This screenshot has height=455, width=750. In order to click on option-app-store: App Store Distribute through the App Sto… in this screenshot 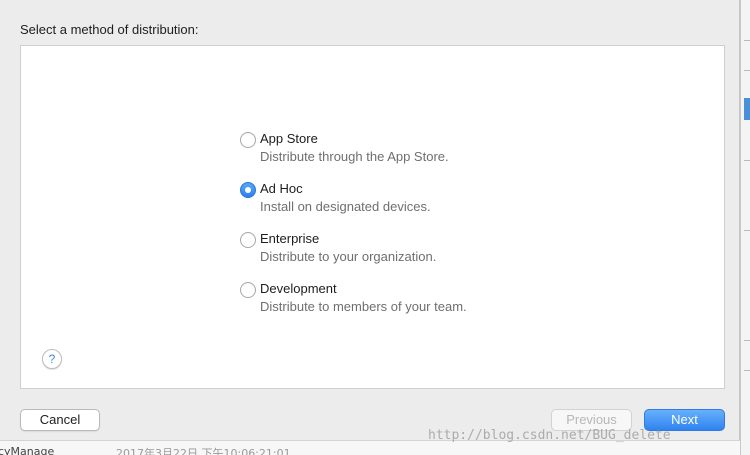, I will do `click(390, 155)`.